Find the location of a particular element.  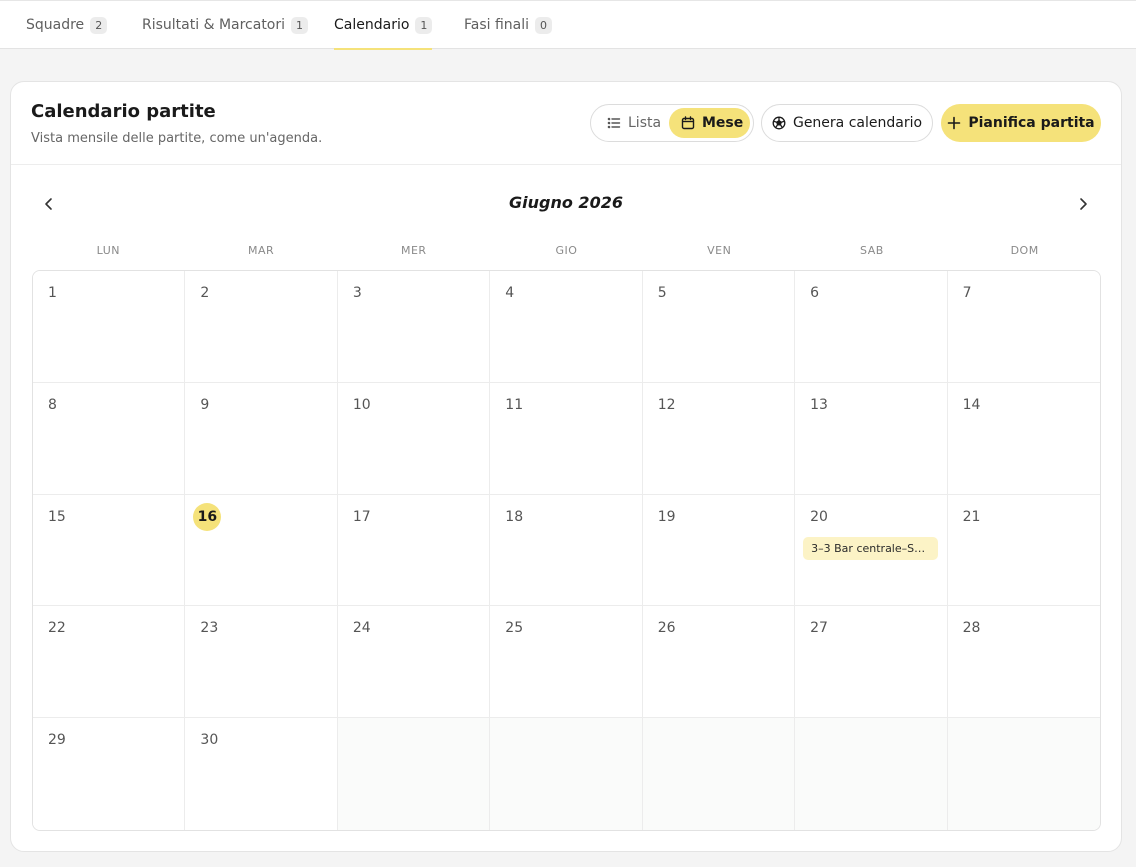

day-number: 10 is located at coordinates (361, 404).